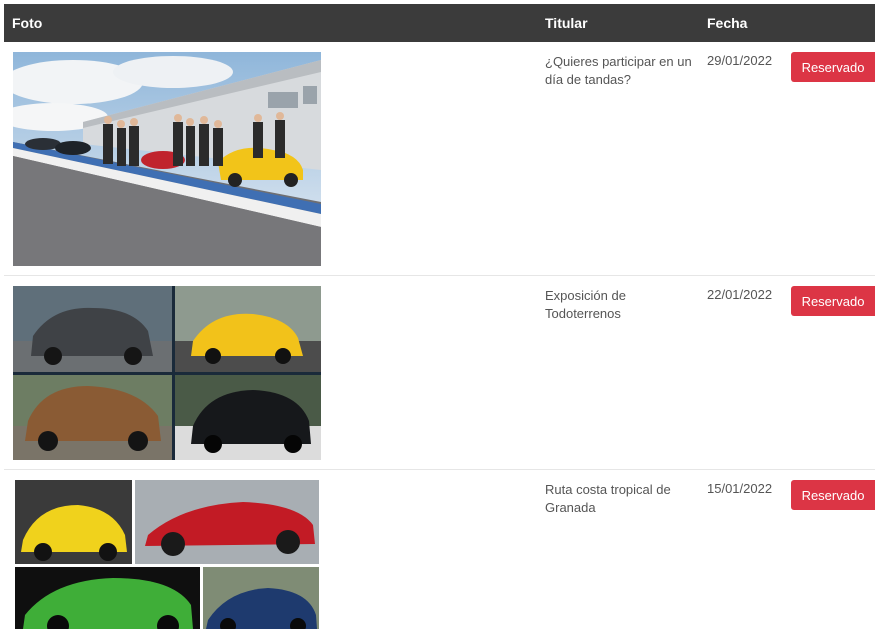  What do you see at coordinates (740, 488) in the screenshot?
I see `event-date: 15/01/2022` at bounding box center [740, 488].